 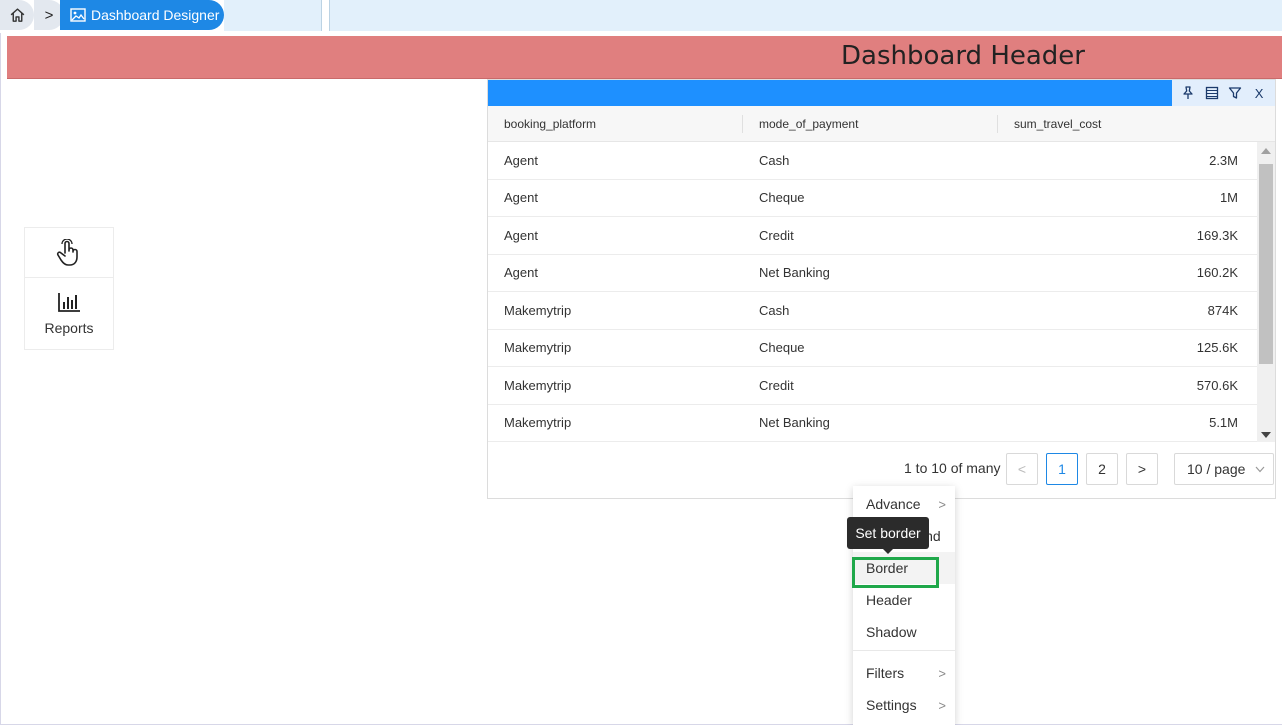 What do you see at coordinates (155, 15) in the screenshot?
I see `breadcrumb-label: Dashboard Designer` at bounding box center [155, 15].